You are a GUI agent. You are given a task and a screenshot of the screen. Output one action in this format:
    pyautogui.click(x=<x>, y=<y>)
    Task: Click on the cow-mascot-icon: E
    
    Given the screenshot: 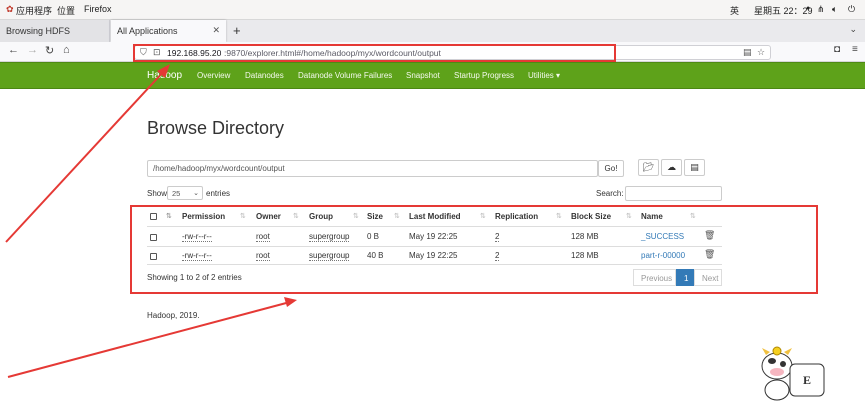 What is the action you would take?
    pyautogui.click(x=793, y=373)
    